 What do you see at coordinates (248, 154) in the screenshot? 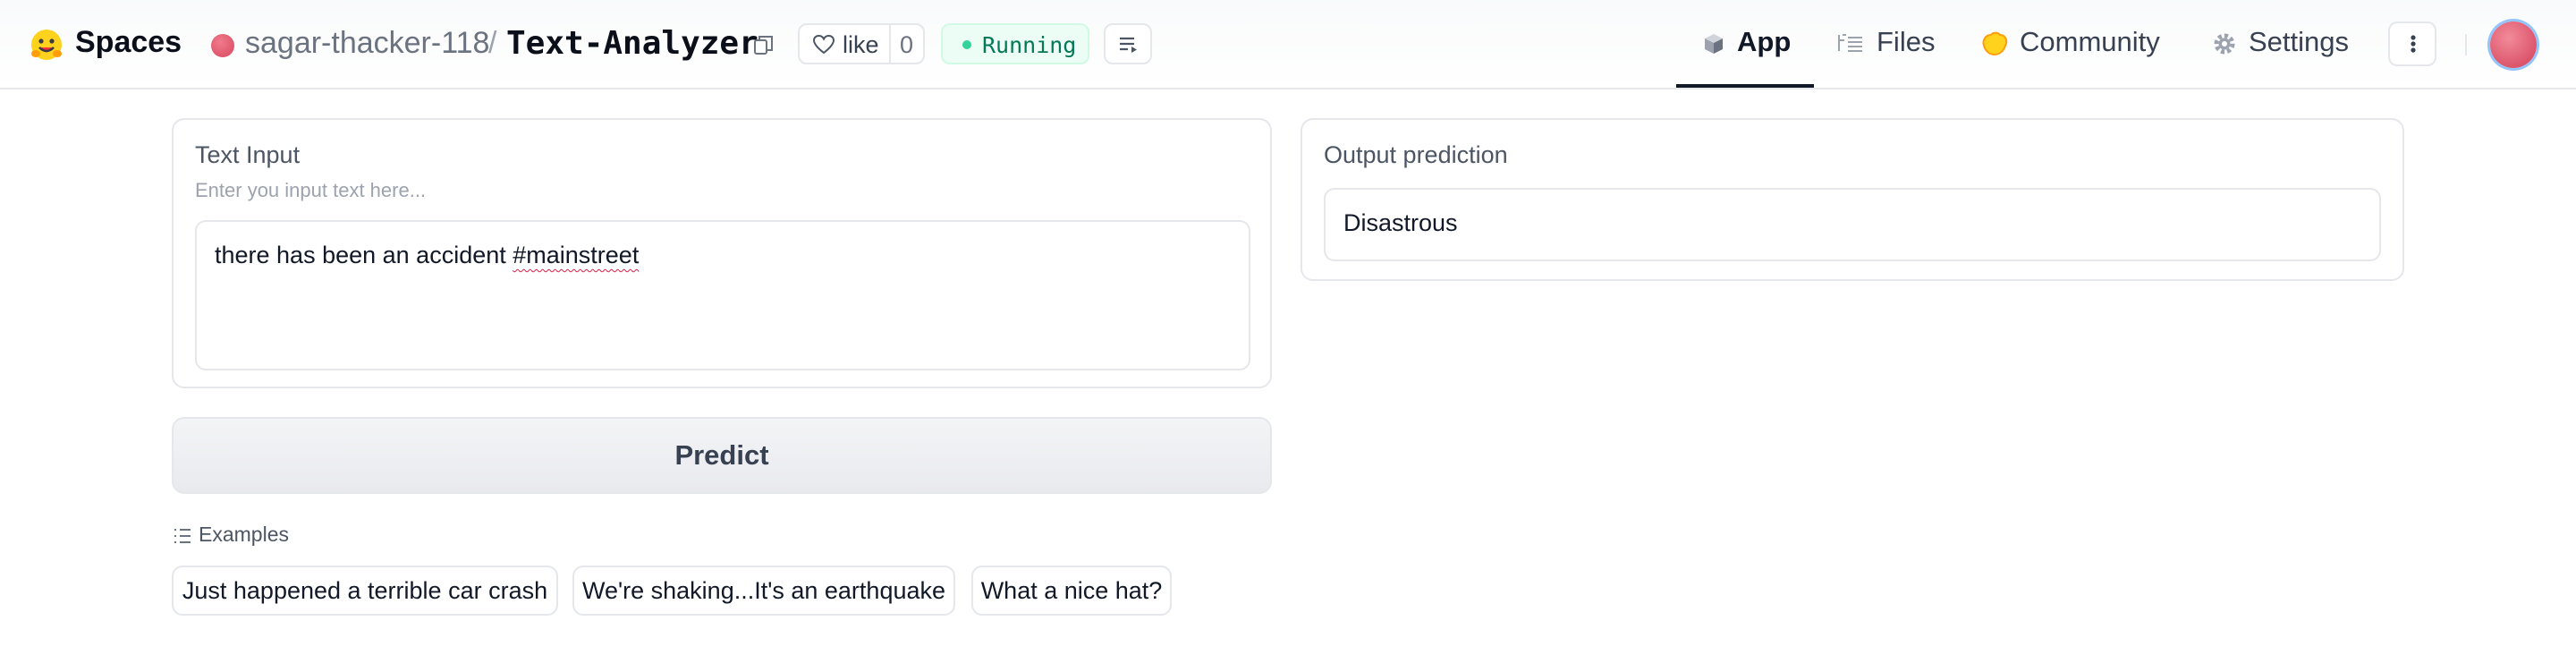
I see `text-input-label: Text Input` at bounding box center [248, 154].